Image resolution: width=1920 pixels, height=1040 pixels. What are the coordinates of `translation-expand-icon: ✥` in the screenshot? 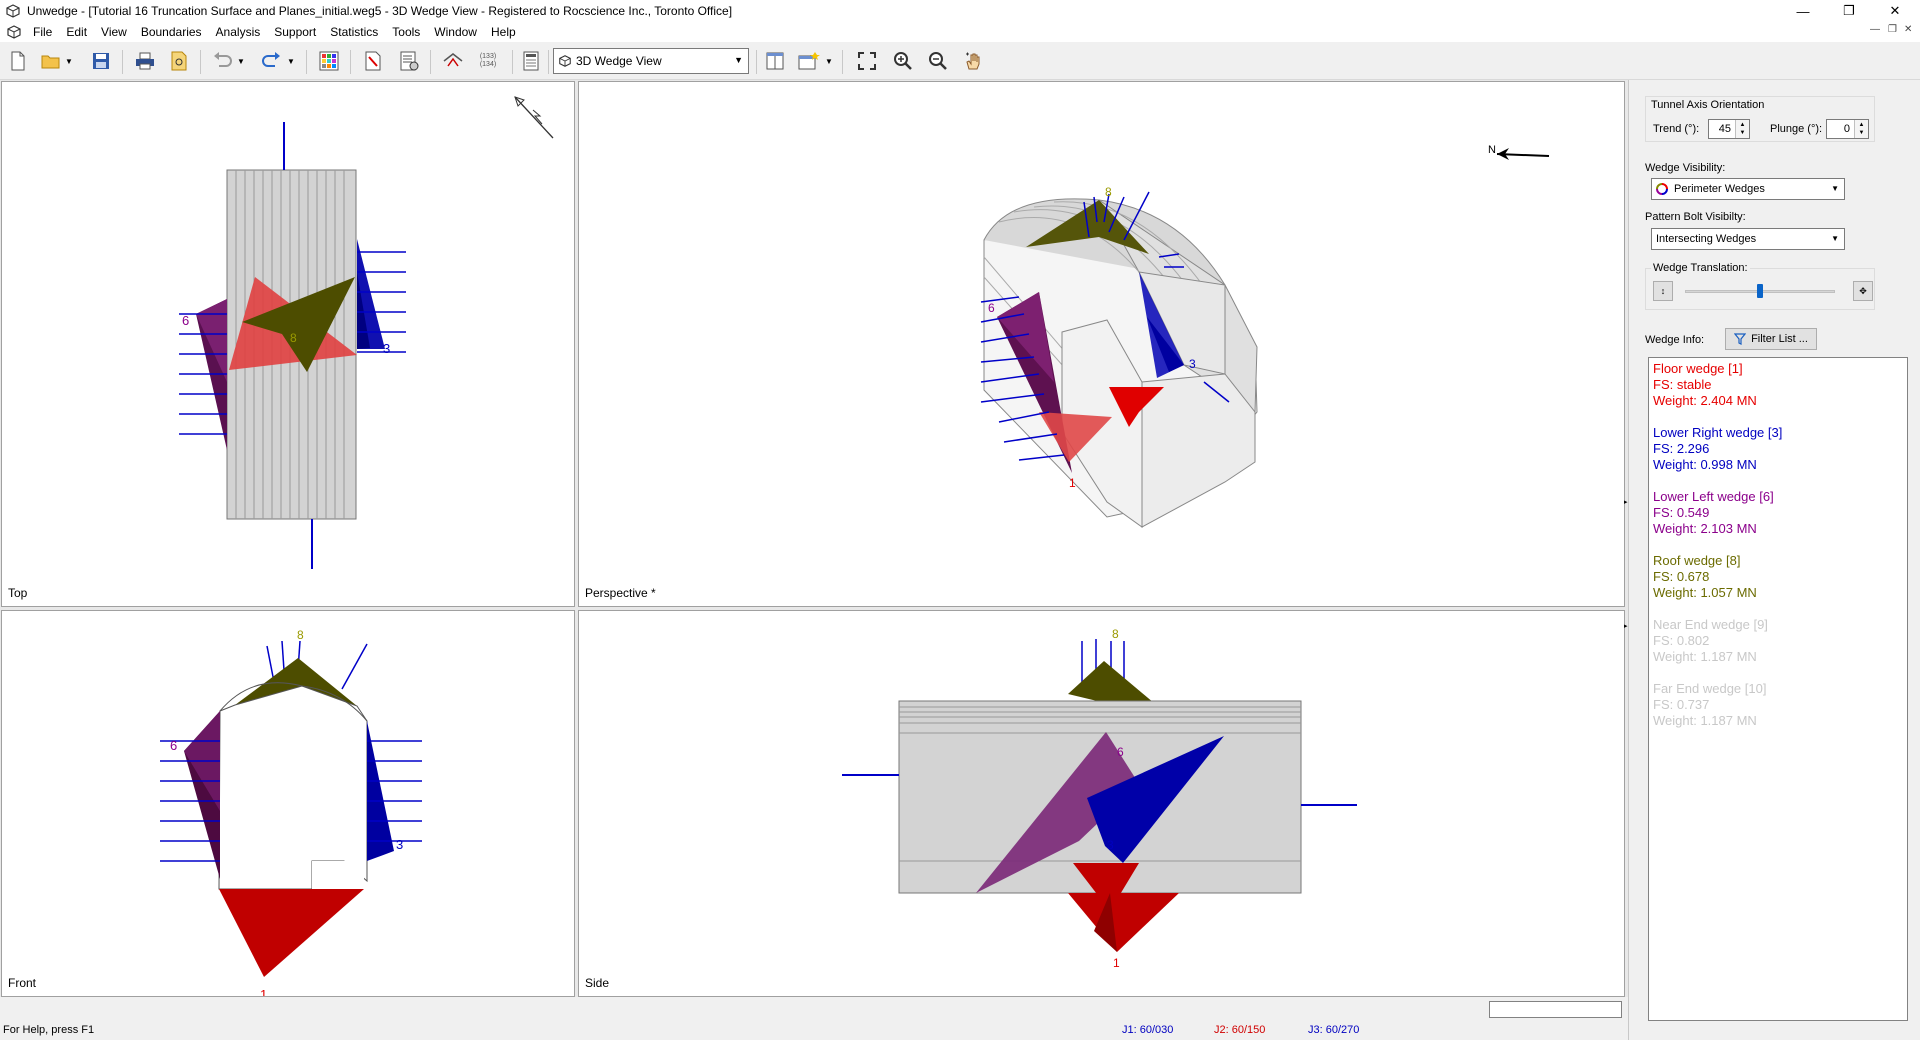 It's located at (1863, 291).